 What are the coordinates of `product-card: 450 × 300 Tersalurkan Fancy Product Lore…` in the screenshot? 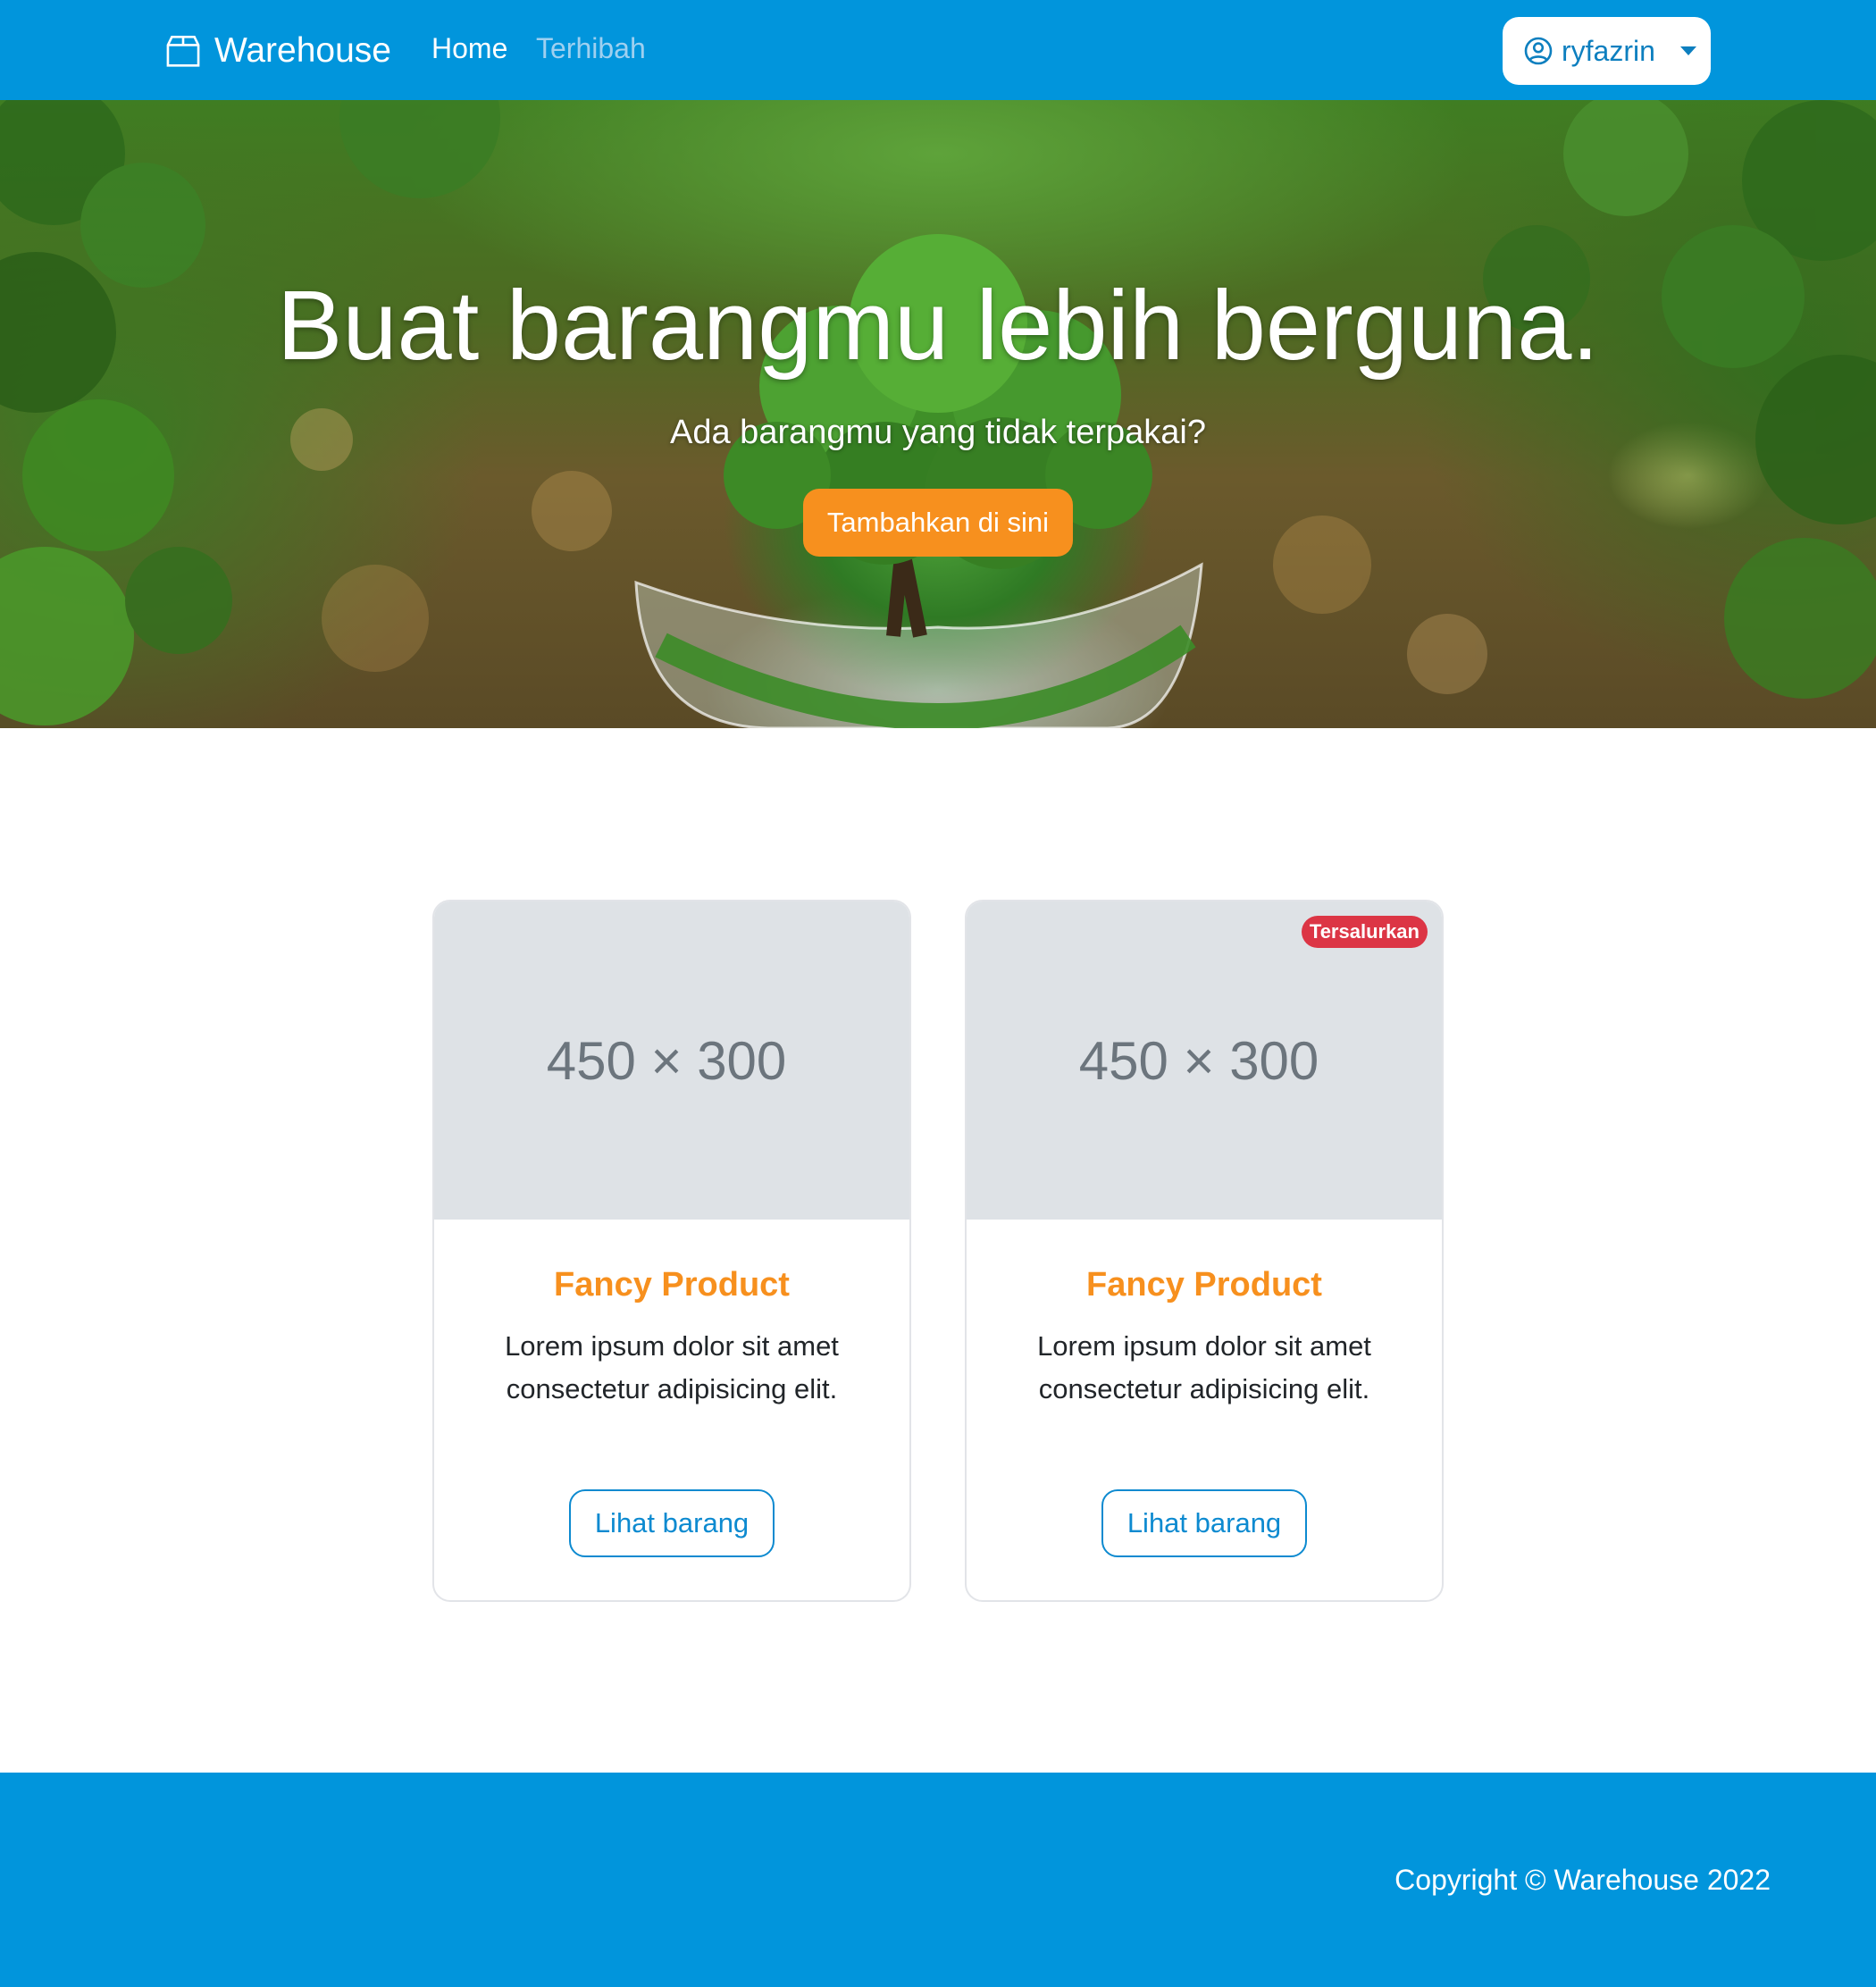 It's located at (1204, 1251).